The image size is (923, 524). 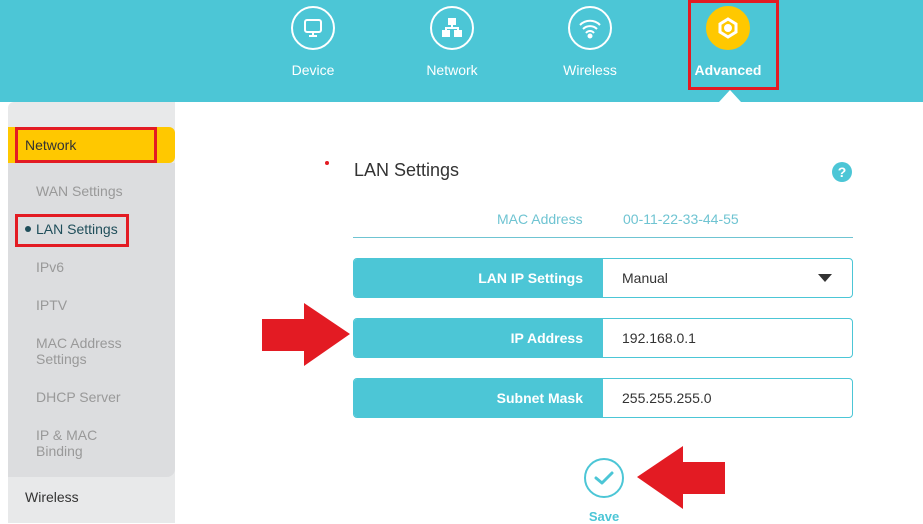 I want to click on lan-ip-settings-select: LAN IP Settings Manual, so click(x=603, y=278).